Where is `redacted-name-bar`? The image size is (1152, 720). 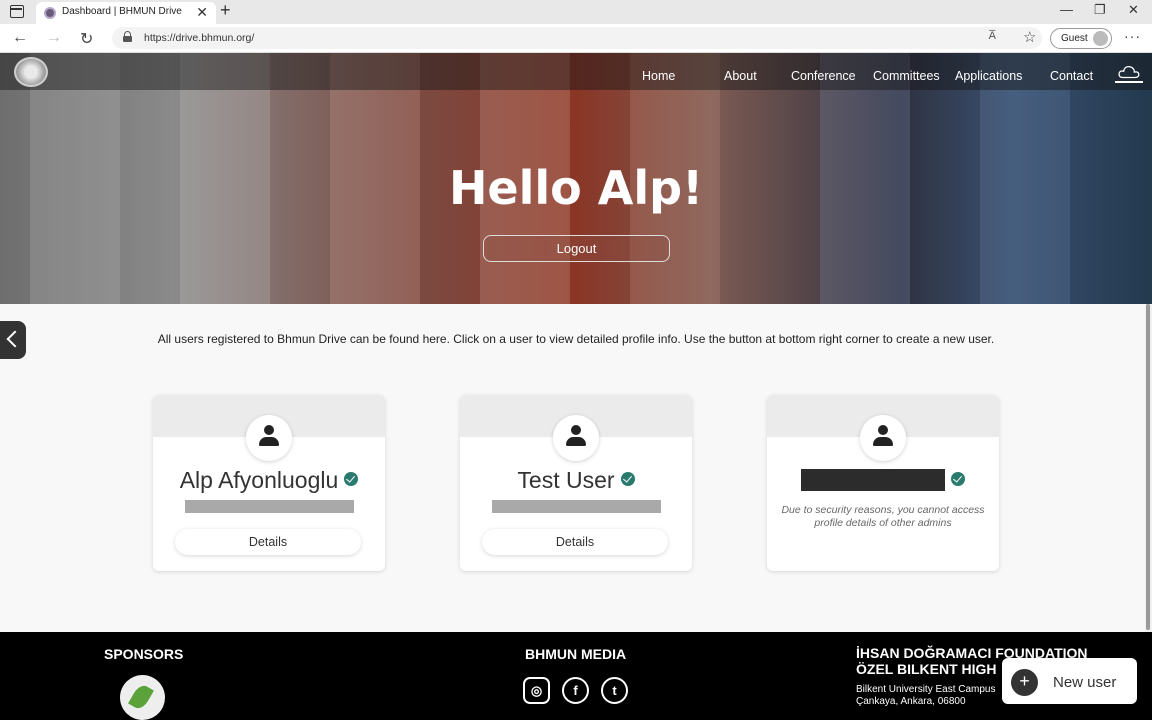
redacted-name-bar is located at coordinates (873, 480).